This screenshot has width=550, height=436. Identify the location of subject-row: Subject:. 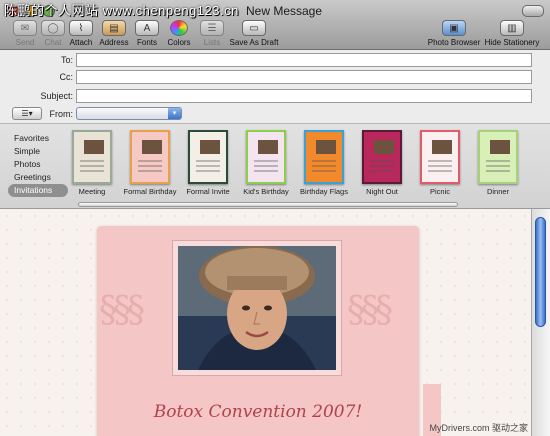
(275, 97).